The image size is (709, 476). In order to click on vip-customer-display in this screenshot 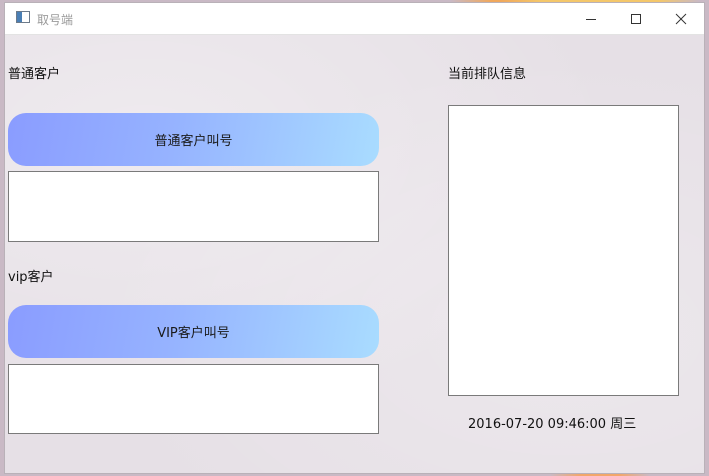, I will do `click(193, 399)`.